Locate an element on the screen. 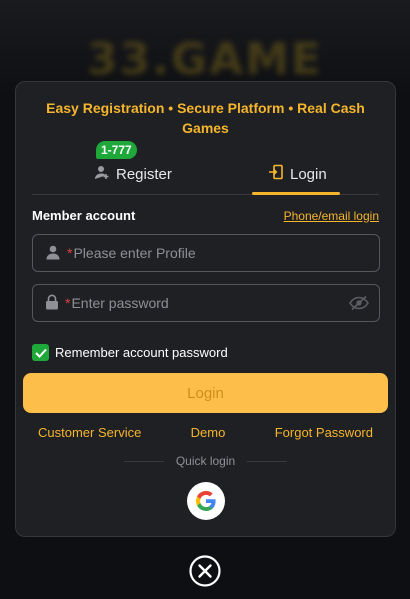 Image resolution: width=410 pixels, height=599 pixels. account-header: Member account Phone/email login is located at coordinates (205, 215).